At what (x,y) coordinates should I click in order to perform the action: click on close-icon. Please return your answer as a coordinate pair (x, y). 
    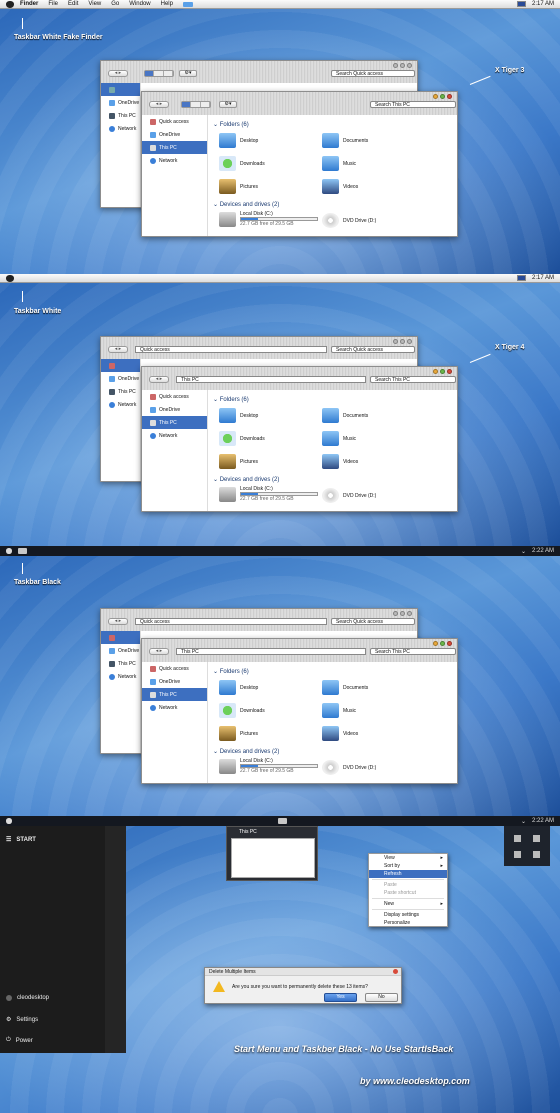
    Looking at the image, I should click on (395, 971).